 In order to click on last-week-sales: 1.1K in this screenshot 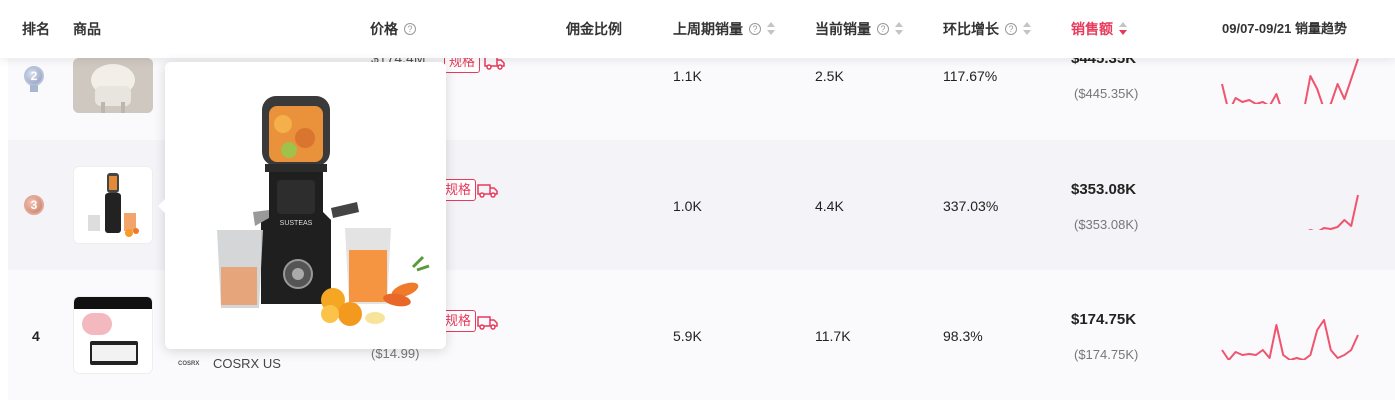, I will do `click(687, 76)`.